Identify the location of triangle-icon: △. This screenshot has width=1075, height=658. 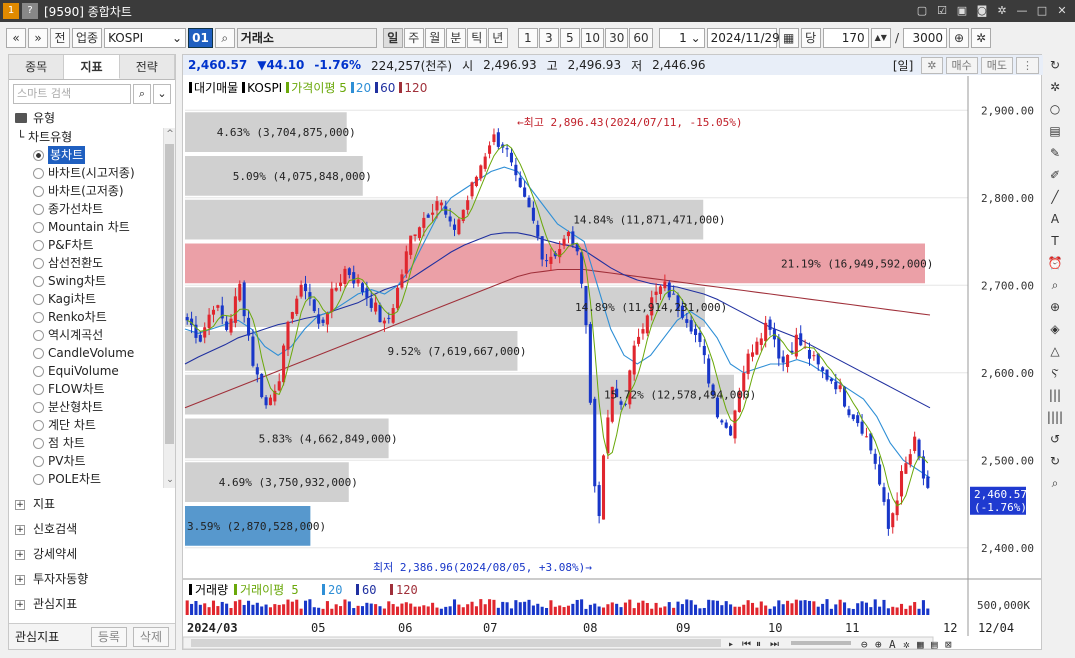
(1055, 351).